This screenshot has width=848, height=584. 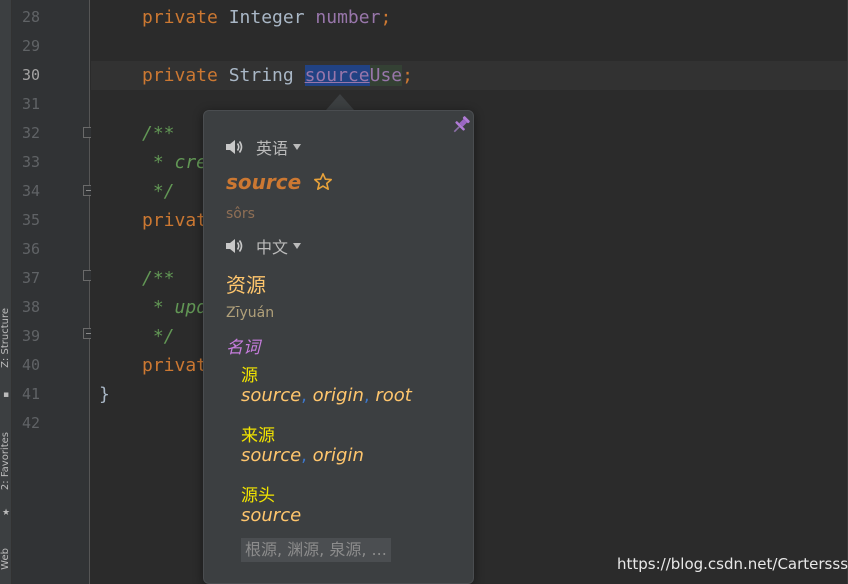 What do you see at coordinates (30, 307) in the screenshot?
I see `line-number: 38` at bounding box center [30, 307].